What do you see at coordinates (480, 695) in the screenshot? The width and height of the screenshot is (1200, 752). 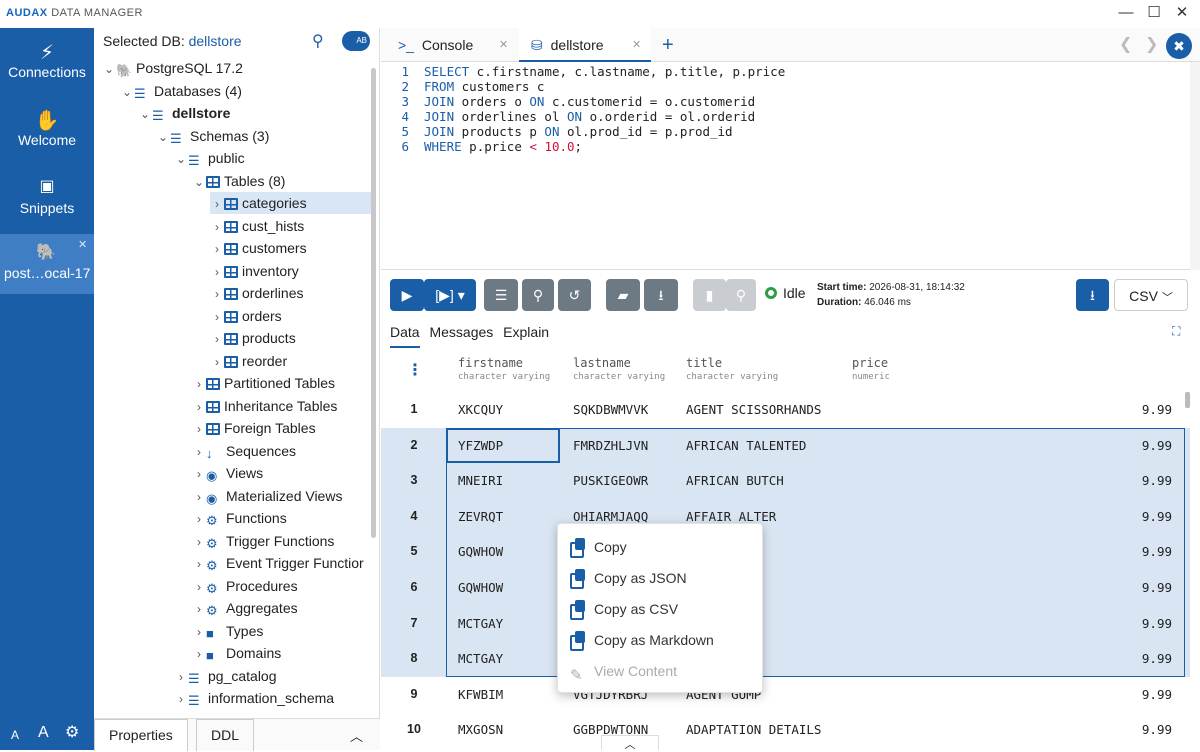 I see `cell-firstname: KFWBIM` at bounding box center [480, 695].